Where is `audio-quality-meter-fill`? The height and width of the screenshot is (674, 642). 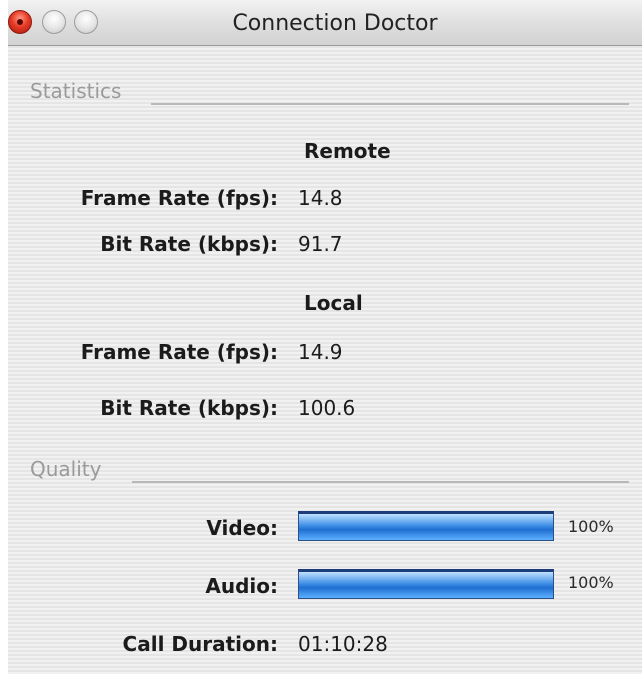 audio-quality-meter-fill is located at coordinates (426, 585).